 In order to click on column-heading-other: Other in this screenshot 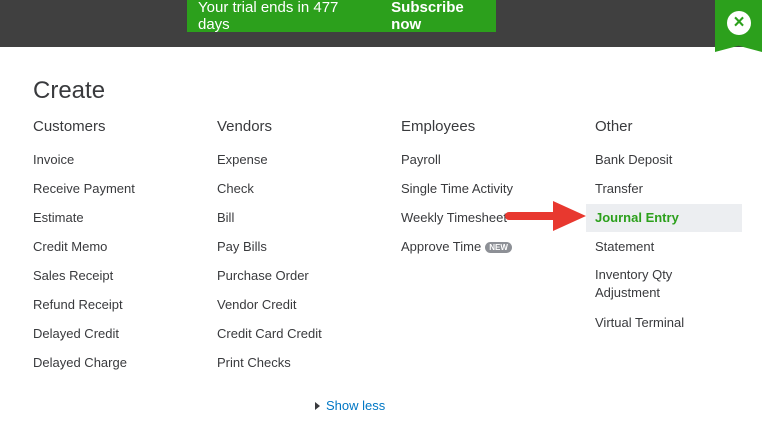, I will do `click(614, 126)`.